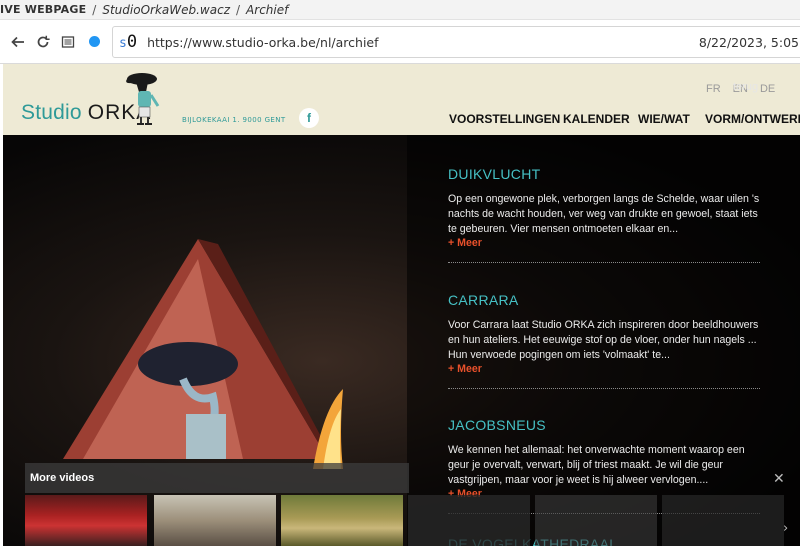  I want to click on archive-section: Archief, so click(267, 9).